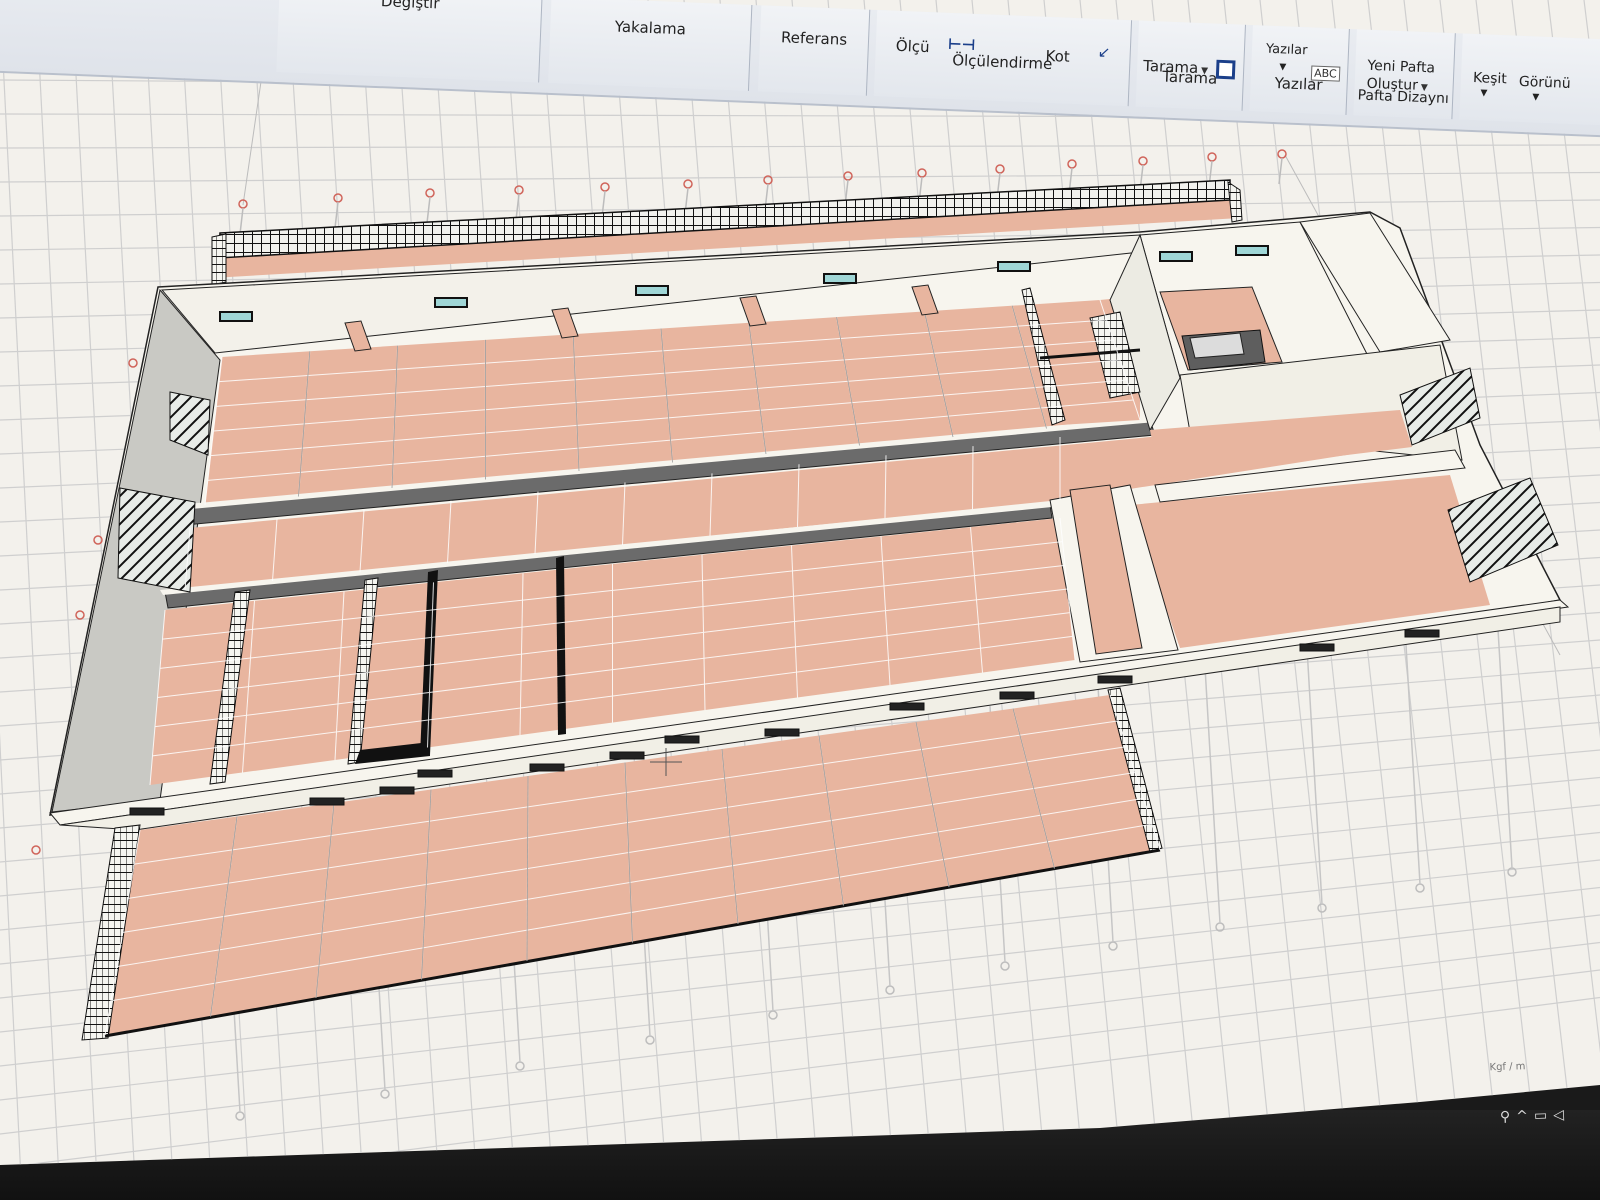 This screenshot has height=1200, width=1600. What do you see at coordinates (1544, 1115) in the screenshot?
I see `network-icon: ▭` at bounding box center [1544, 1115].